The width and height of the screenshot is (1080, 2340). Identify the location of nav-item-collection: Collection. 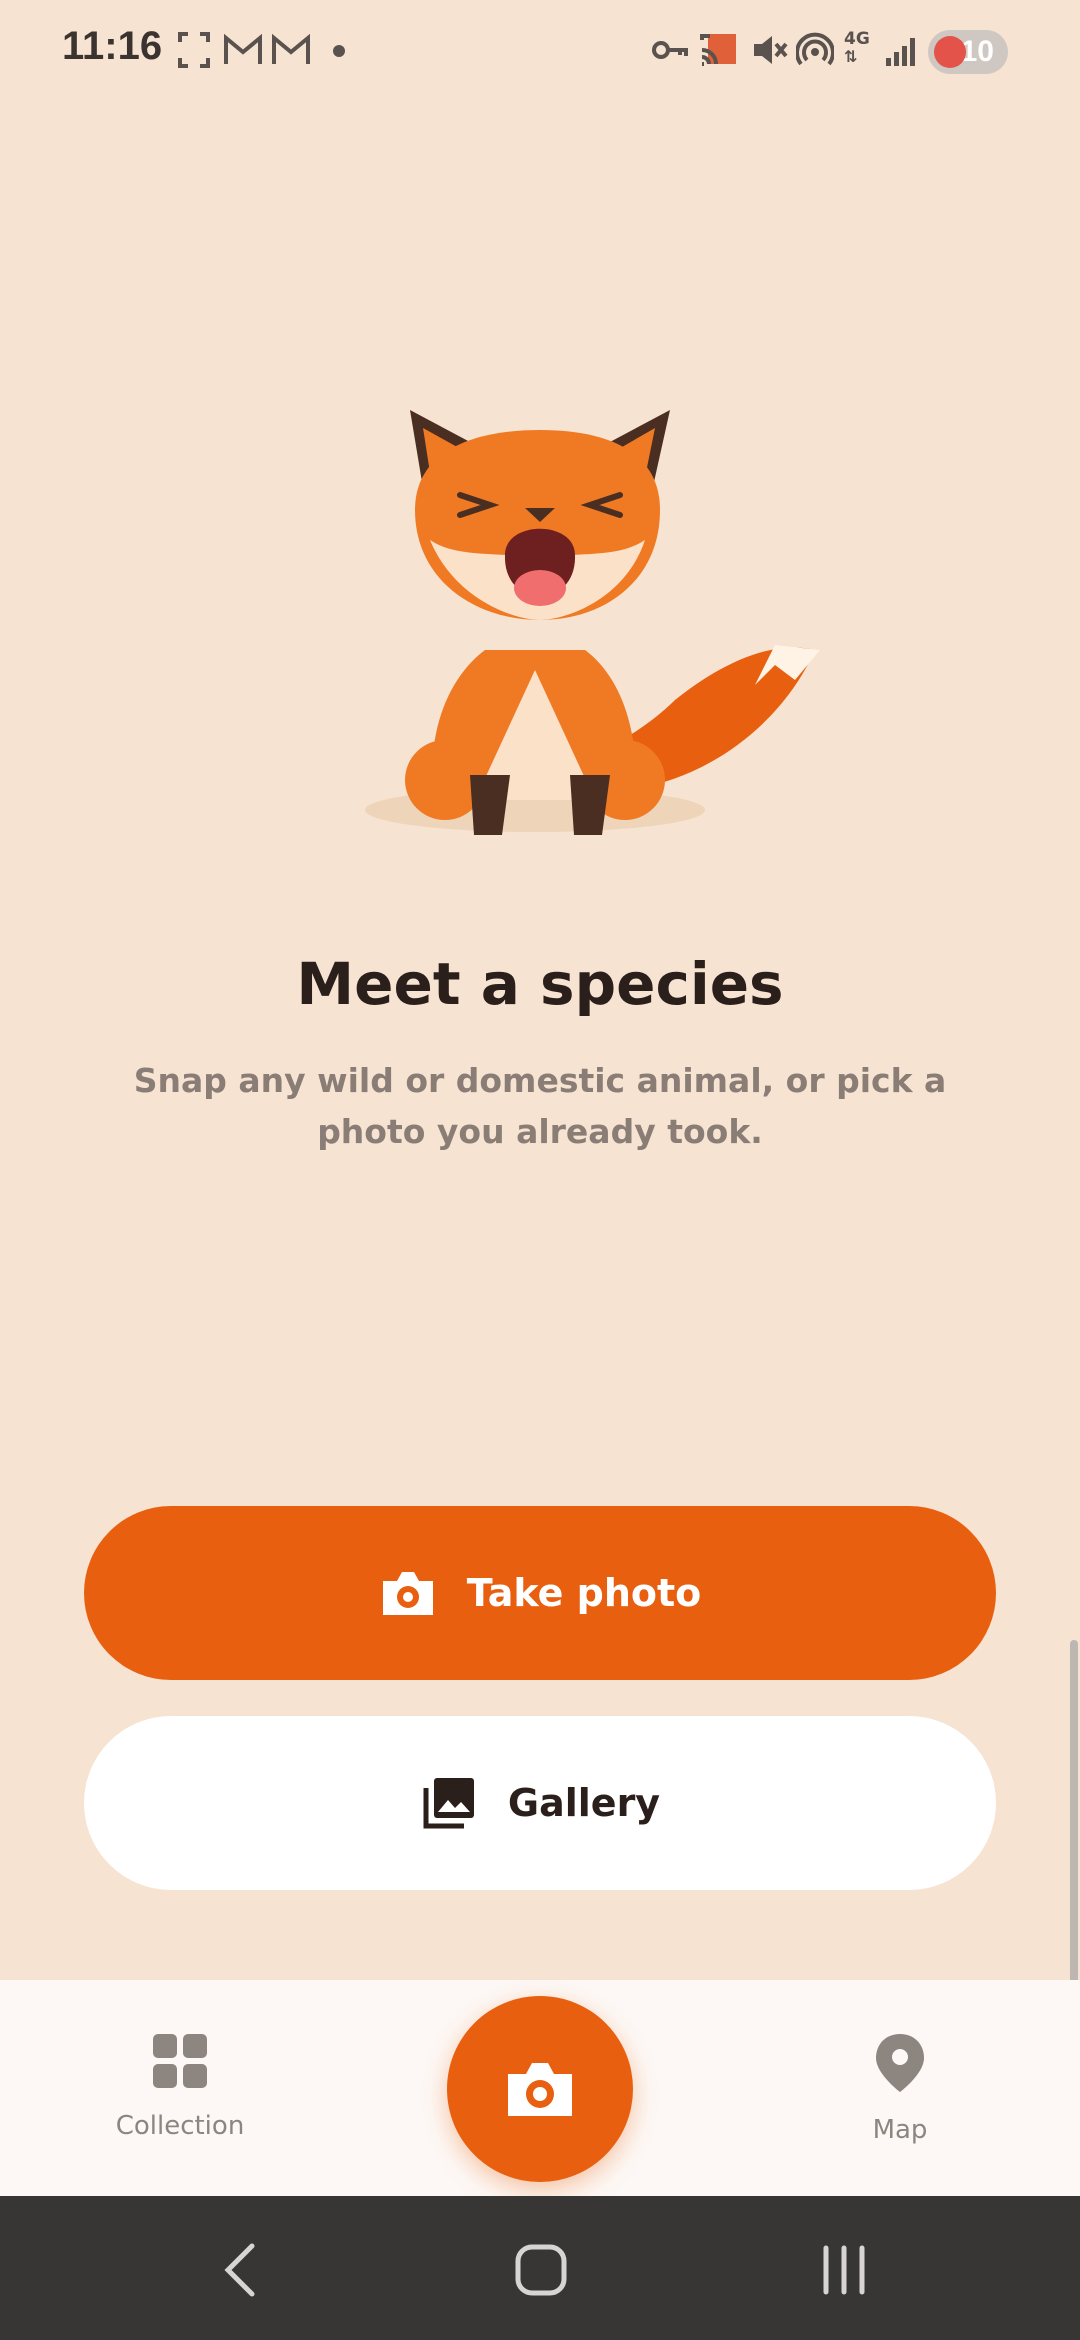
(180, 2086).